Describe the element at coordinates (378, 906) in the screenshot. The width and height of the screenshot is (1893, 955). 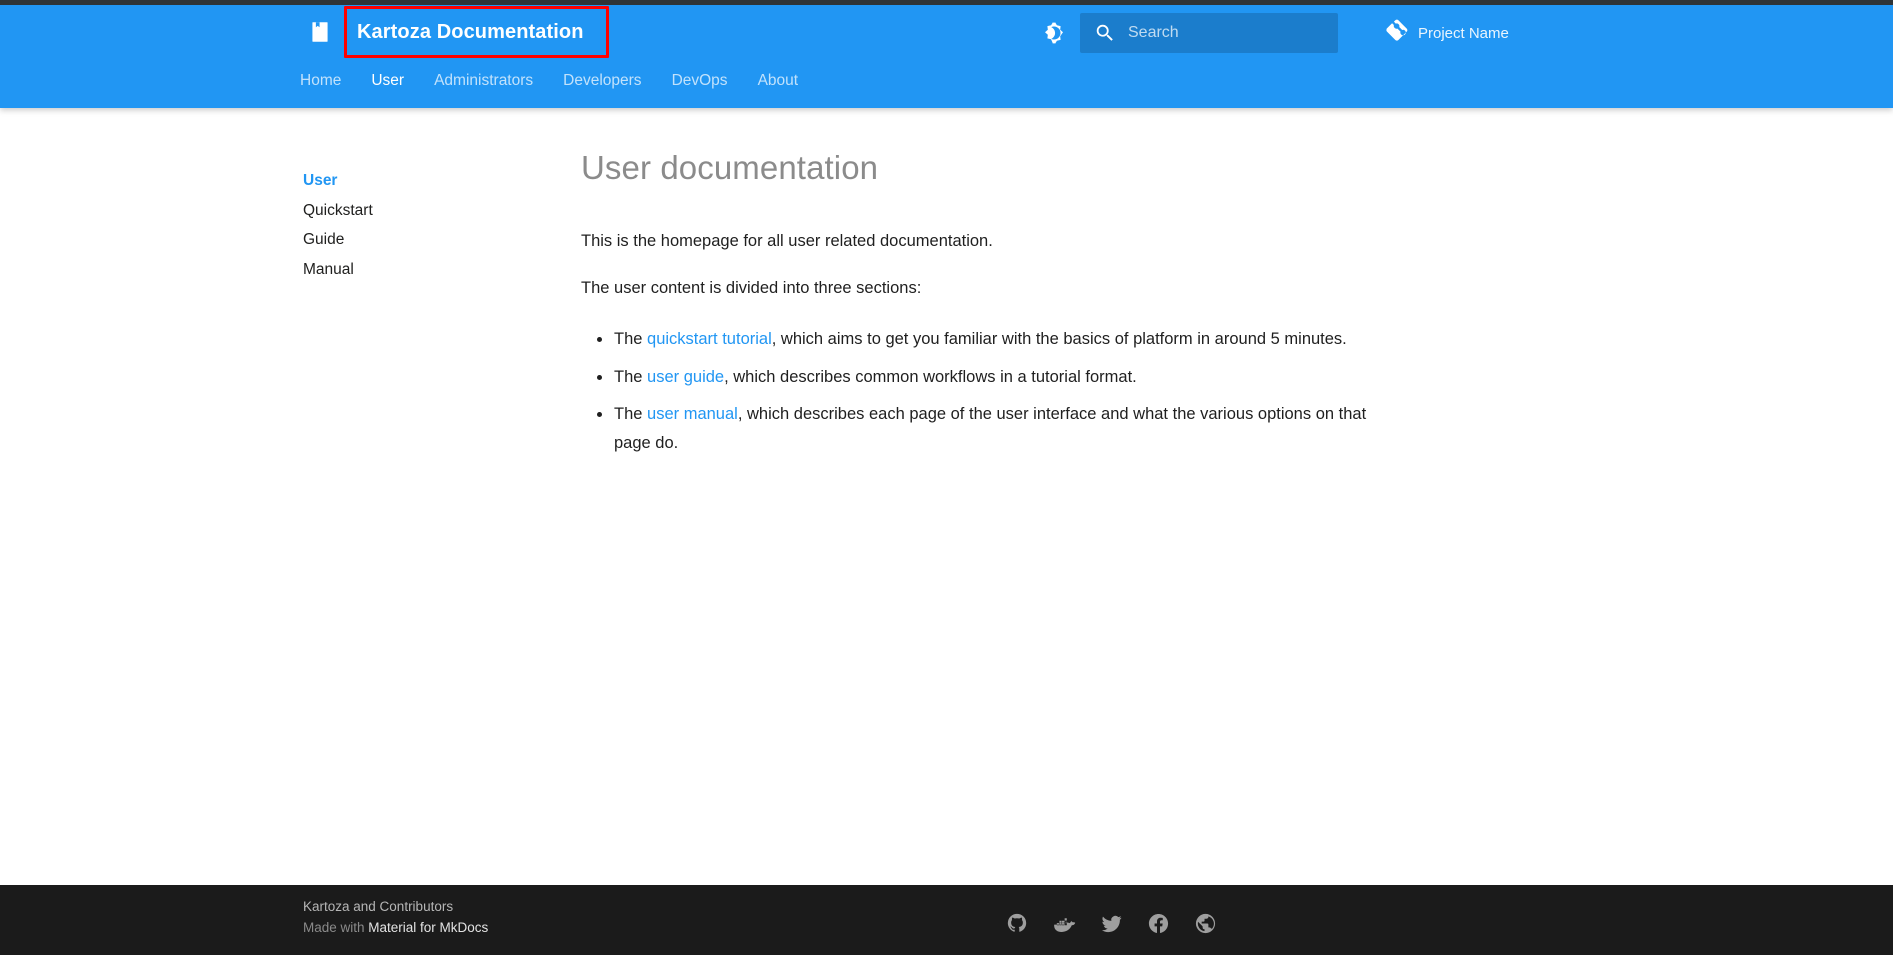
I see `footer-copyright: Kartoza and Contributors` at that location.